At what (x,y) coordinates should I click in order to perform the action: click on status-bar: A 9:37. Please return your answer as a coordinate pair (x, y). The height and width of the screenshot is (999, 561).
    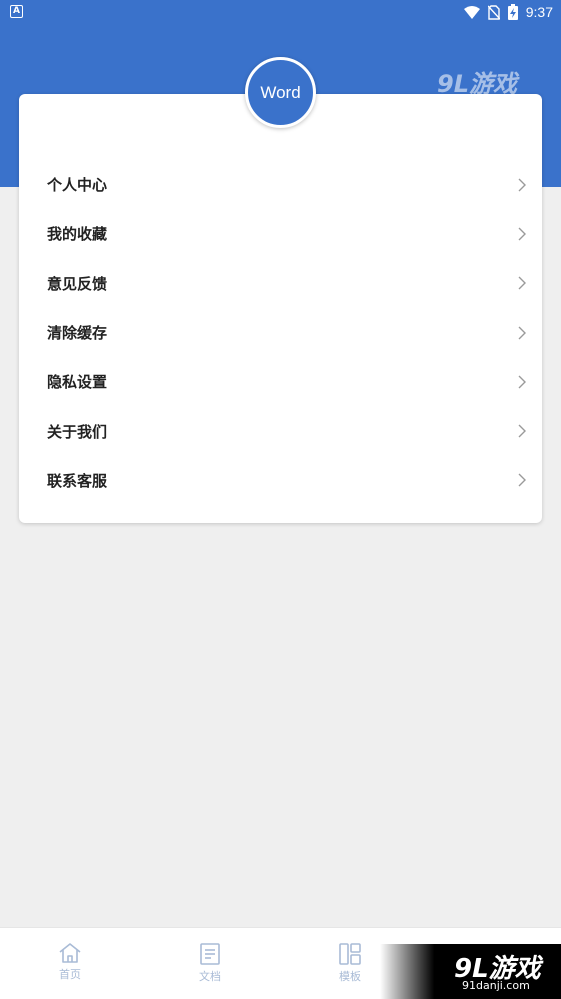
    Looking at the image, I should click on (280, 12).